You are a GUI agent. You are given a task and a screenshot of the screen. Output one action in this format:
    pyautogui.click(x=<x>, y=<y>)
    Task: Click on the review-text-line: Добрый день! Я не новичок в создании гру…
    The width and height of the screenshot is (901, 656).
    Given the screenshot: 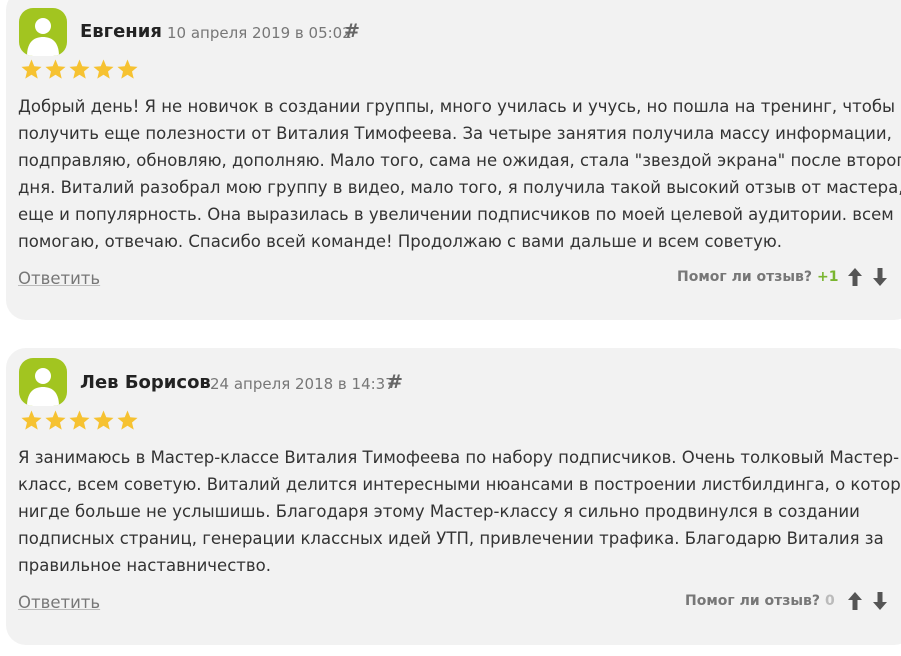 What is the action you would take?
    pyautogui.click(x=457, y=106)
    